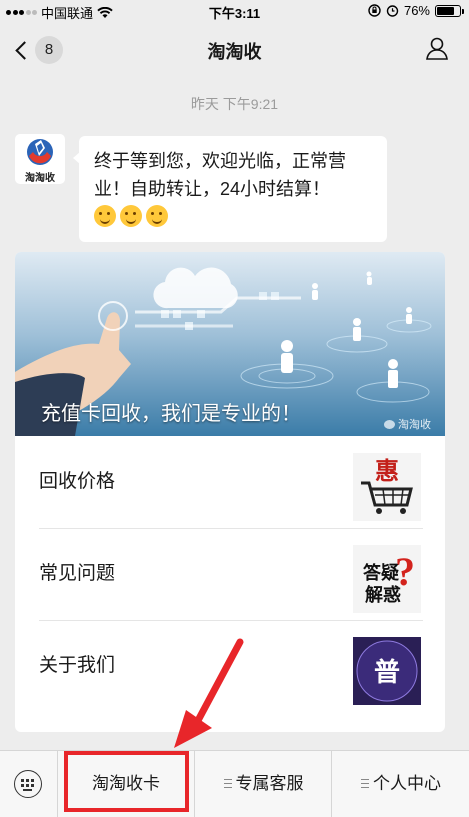 The image size is (469, 817). I want to click on avatar-label: 淘淘收, so click(40, 178).